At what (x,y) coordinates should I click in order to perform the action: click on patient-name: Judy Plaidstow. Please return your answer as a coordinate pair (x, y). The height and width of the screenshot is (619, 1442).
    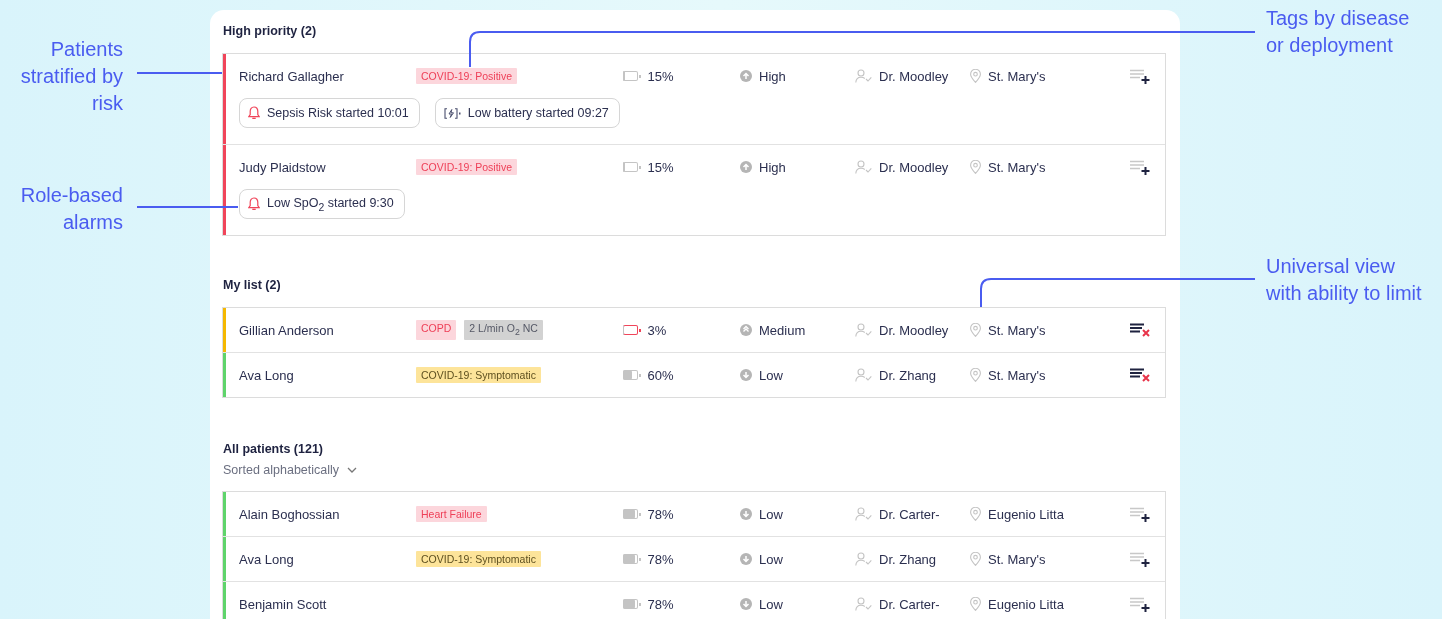
    Looking at the image, I should click on (327, 167).